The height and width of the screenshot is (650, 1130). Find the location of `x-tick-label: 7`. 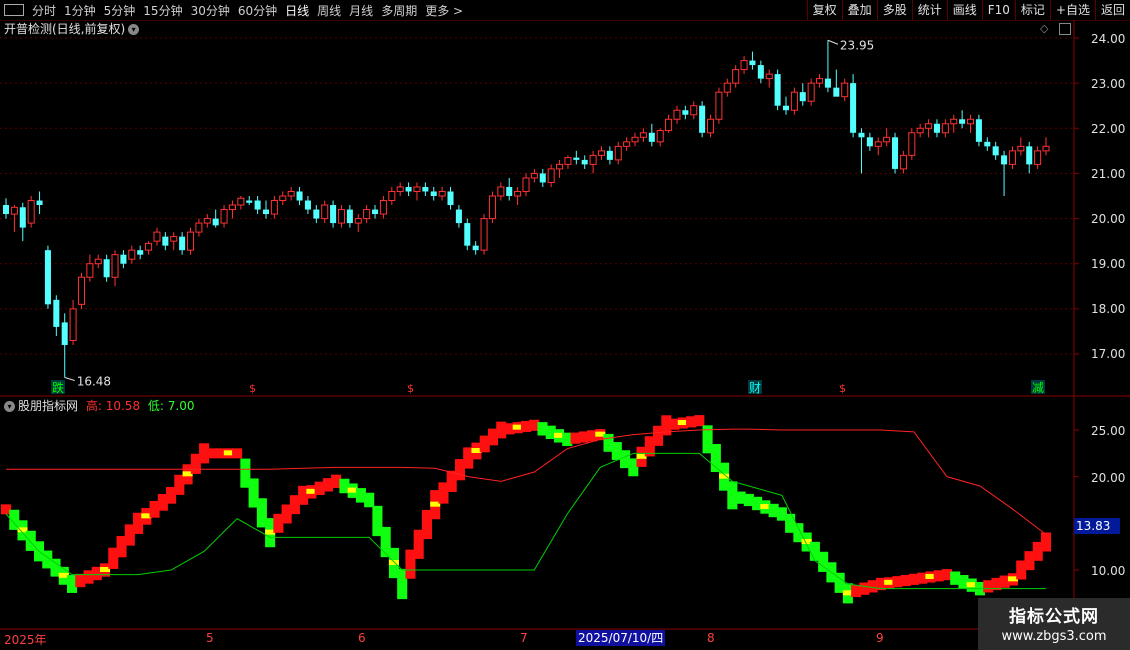

x-tick-label: 7 is located at coordinates (524, 638).